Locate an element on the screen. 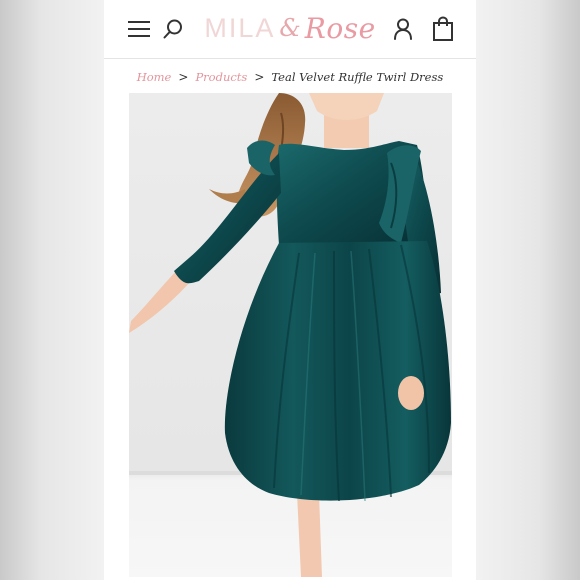 The height and width of the screenshot is (580, 580). logo-ampersand: & is located at coordinates (290, 28).